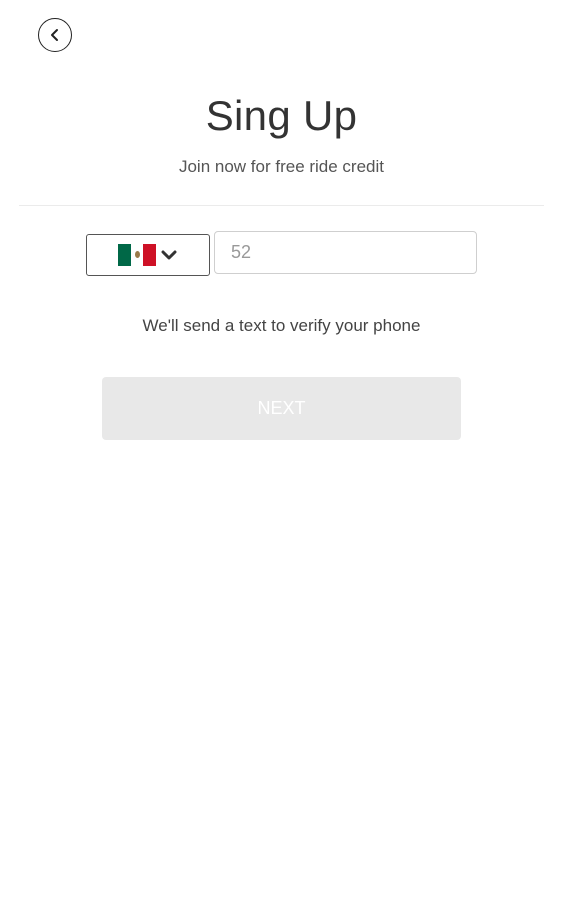 This screenshot has width=563, height=918. I want to click on back-button, so click(55, 35).